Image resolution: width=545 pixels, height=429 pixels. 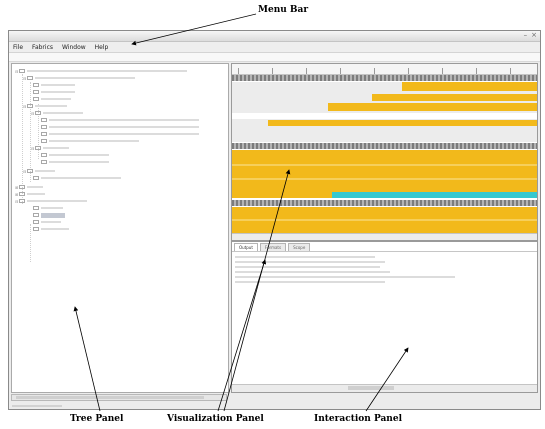 What do you see at coordinates (18, 47) in the screenshot?
I see `menu-file: File` at bounding box center [18, 47].